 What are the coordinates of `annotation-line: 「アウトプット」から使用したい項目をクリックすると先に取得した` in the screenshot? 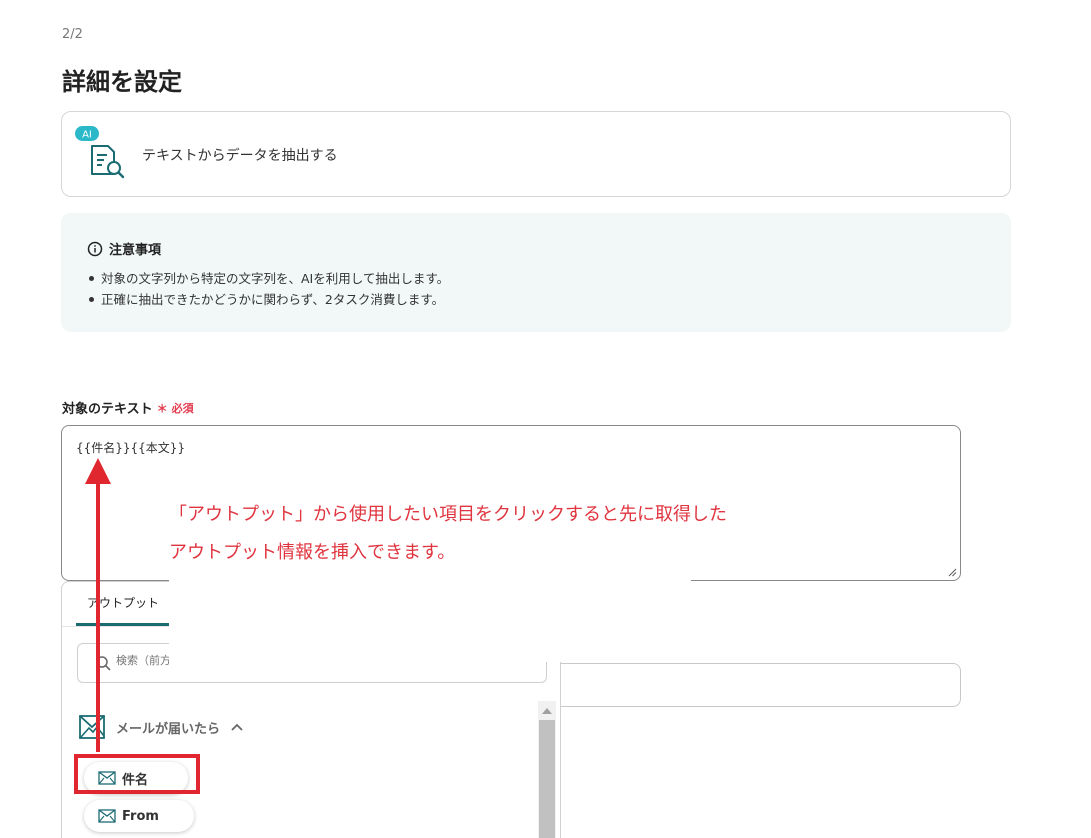 It's located at (448, 514).